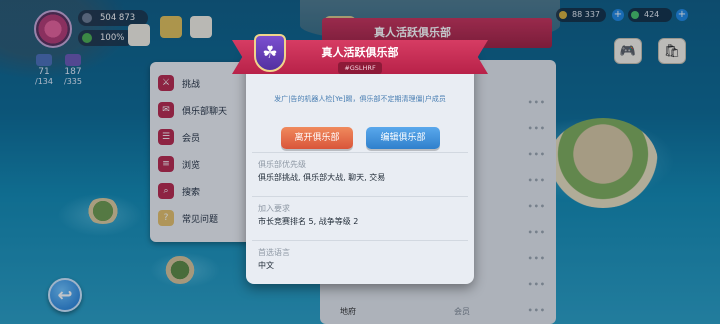 The height and width of the screenshot is (324, 720). Describe the element at coordinates (317, 138) in the screenshot. I see `leave-club-button: 离开俱乐部` at that location.